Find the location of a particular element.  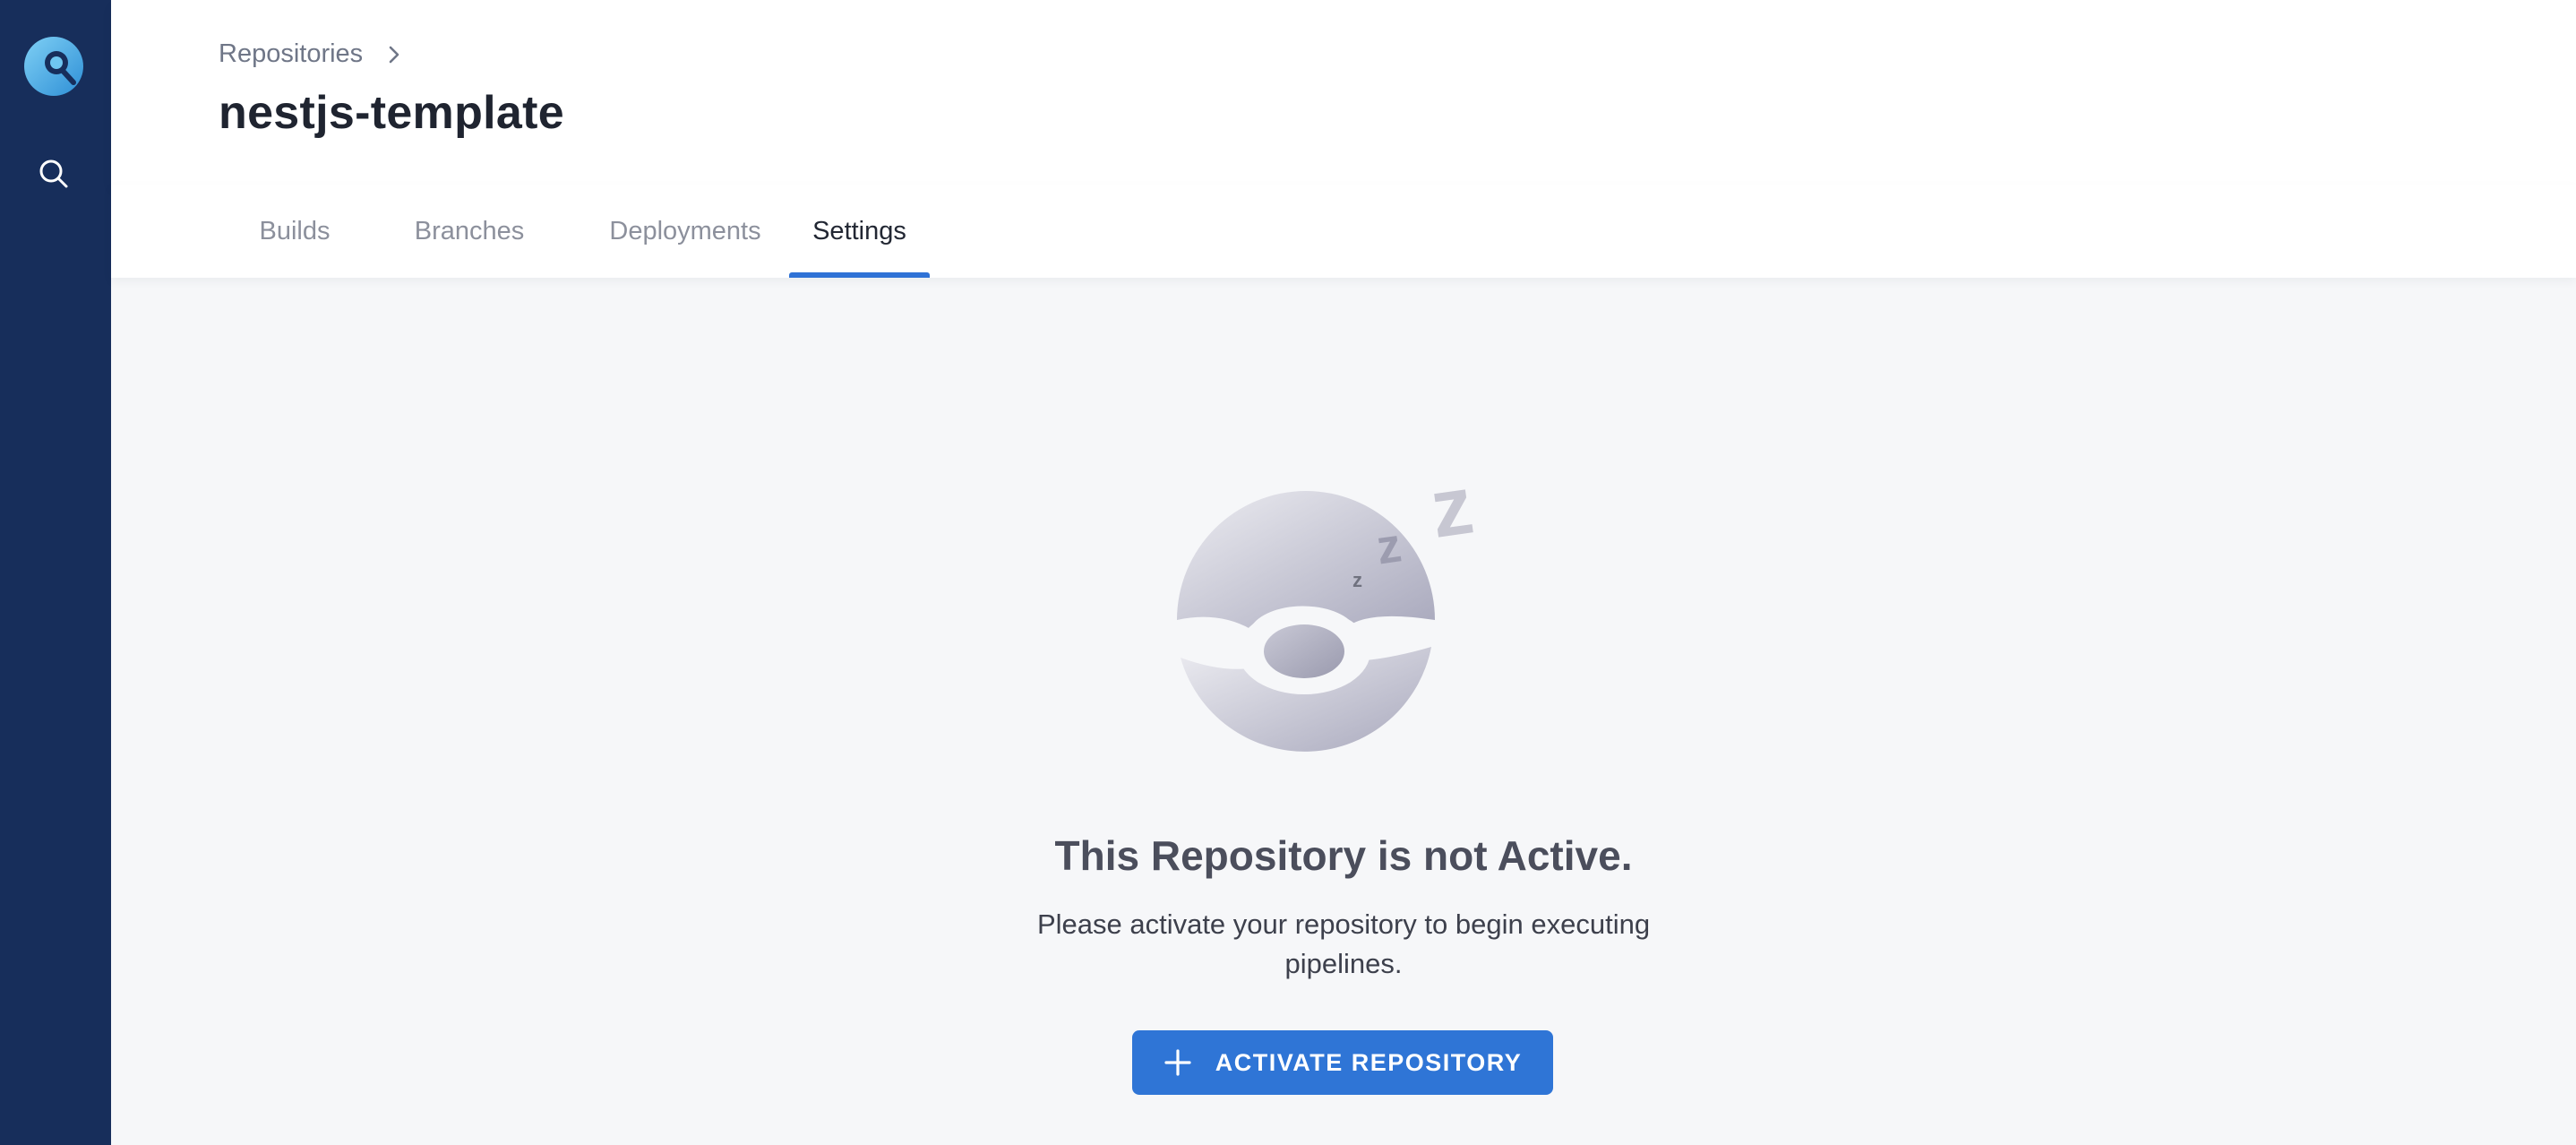

activate-repository-label: ACTIVATE REPOSITORY is located at coordinates (1369, 1062).